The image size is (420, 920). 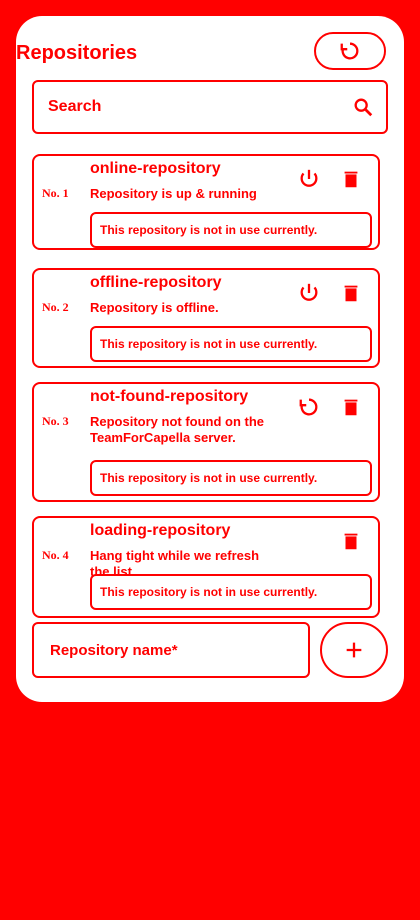 I want to click on repo-status: Repository is up & running, so click(x=173, y=193).